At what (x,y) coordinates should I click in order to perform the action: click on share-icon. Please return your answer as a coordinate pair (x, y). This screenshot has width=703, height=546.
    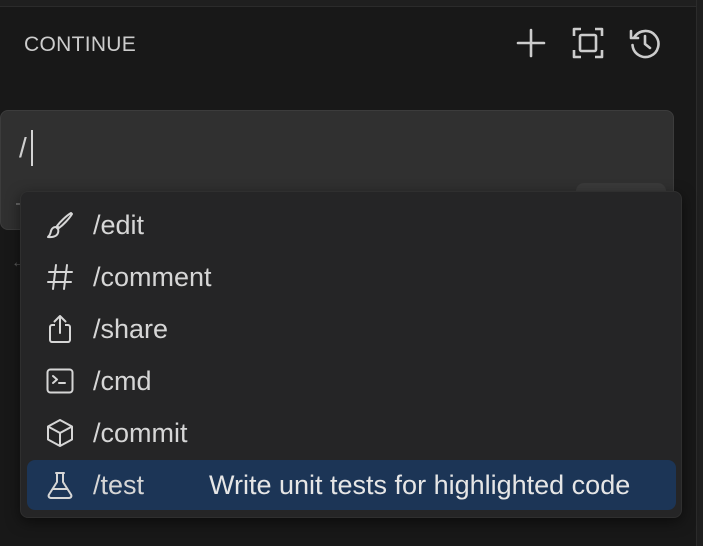
    Looking at the image, I should click on (60, 329).